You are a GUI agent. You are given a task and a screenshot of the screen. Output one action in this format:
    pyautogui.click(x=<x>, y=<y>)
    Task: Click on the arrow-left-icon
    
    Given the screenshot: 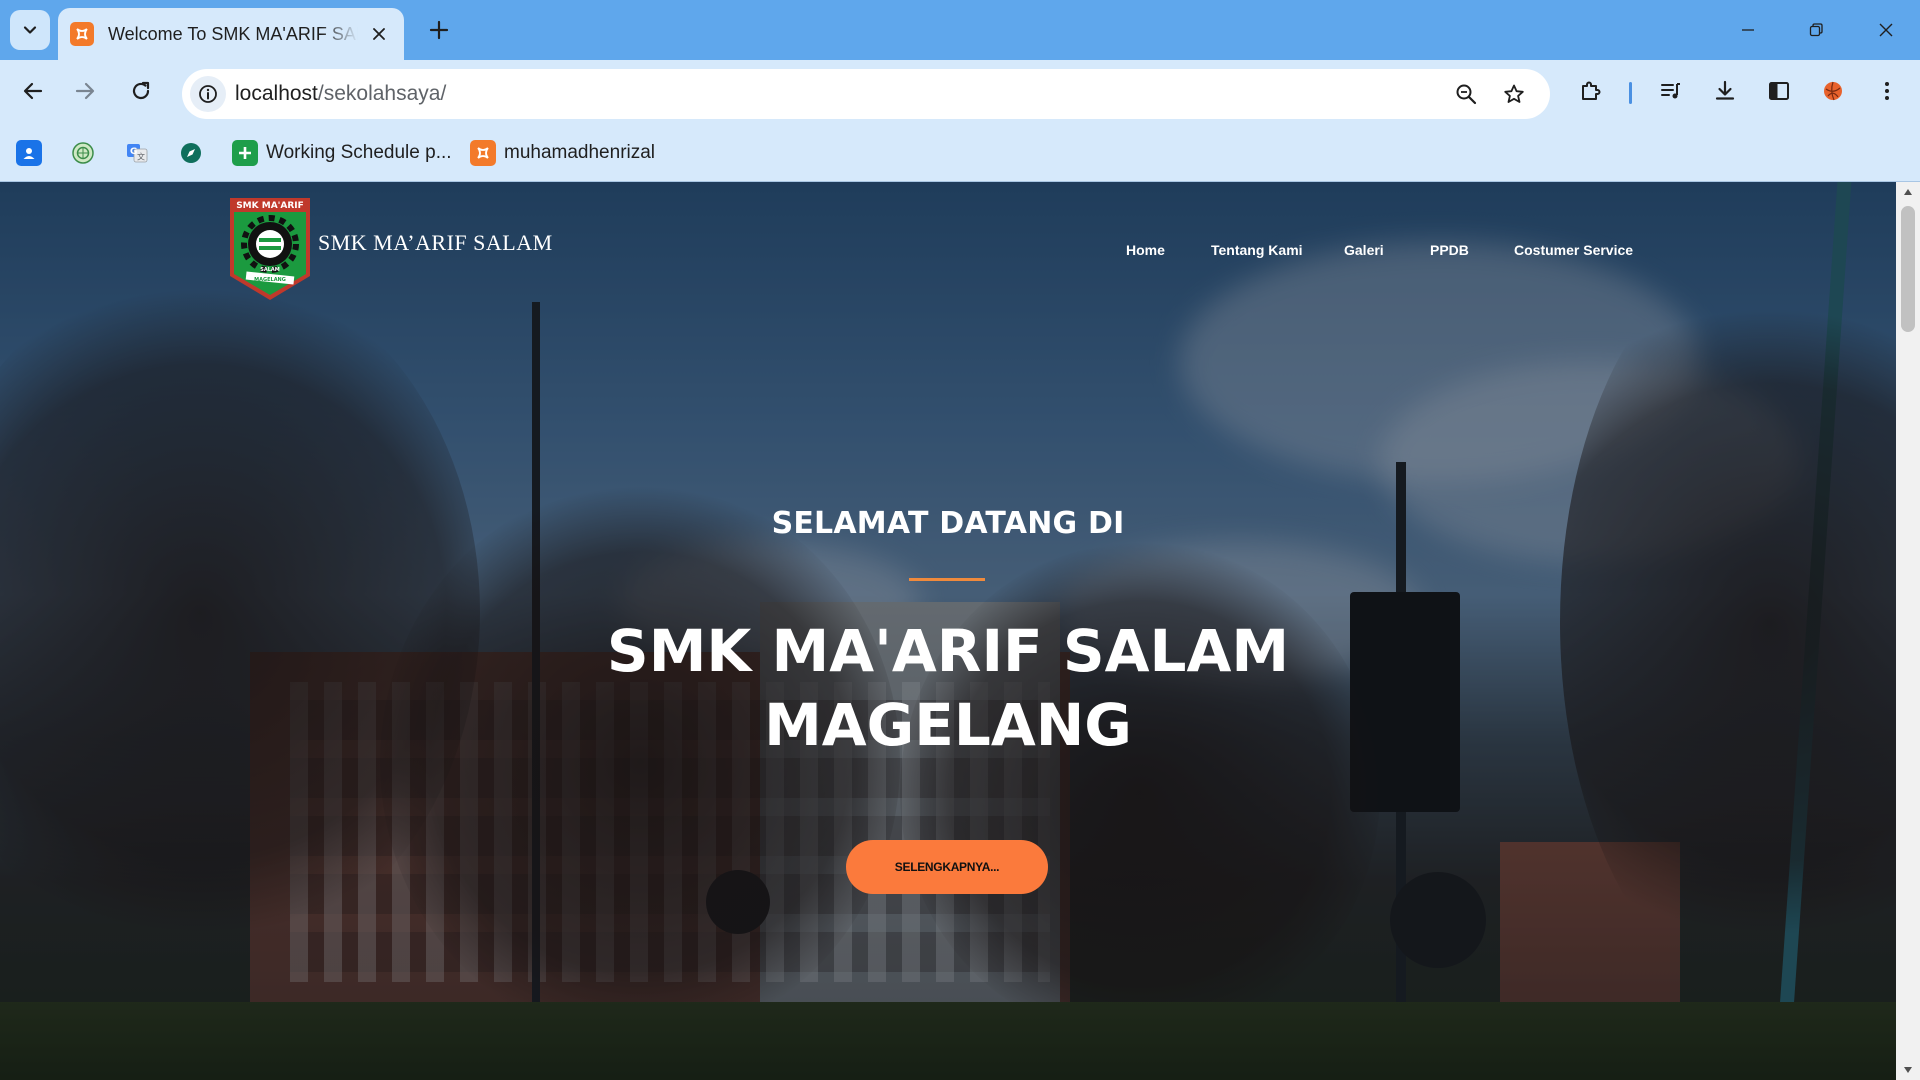 What is the action you would take?
    pyautogui.click(x=33, y=91)
    